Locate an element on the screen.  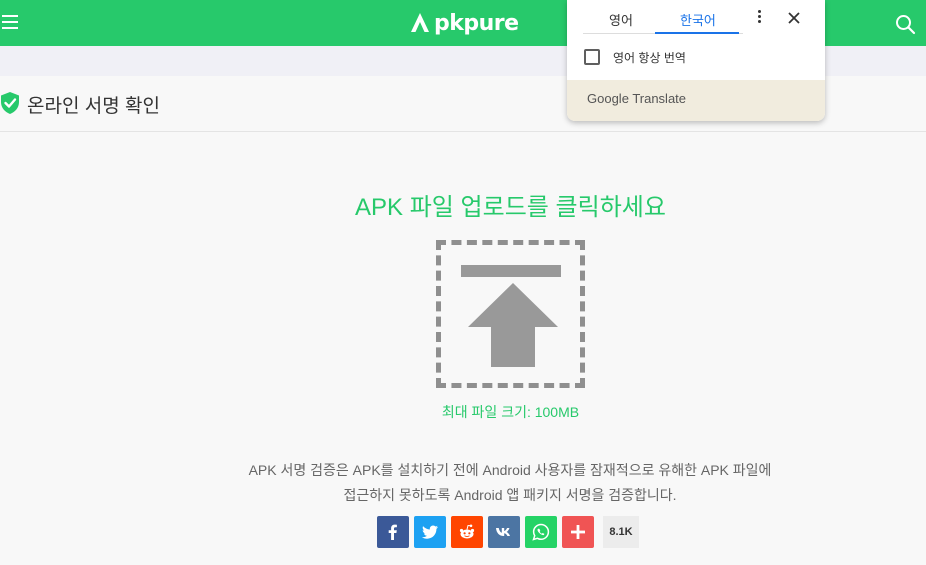
vk-share-button is located at coordinates (504, 532).